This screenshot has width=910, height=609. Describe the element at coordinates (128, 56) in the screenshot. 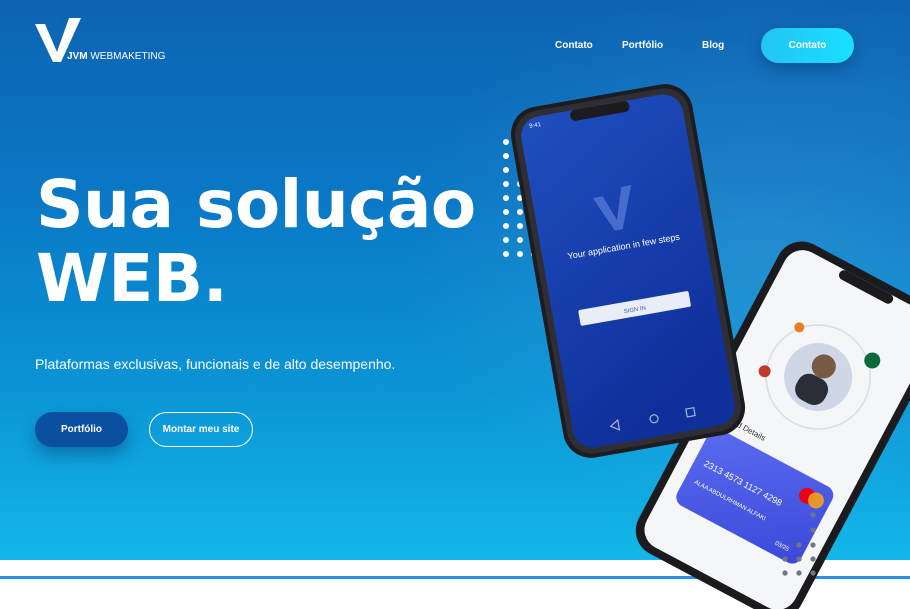

I see `brand-name-rest: WEBMAKETING` at that location.